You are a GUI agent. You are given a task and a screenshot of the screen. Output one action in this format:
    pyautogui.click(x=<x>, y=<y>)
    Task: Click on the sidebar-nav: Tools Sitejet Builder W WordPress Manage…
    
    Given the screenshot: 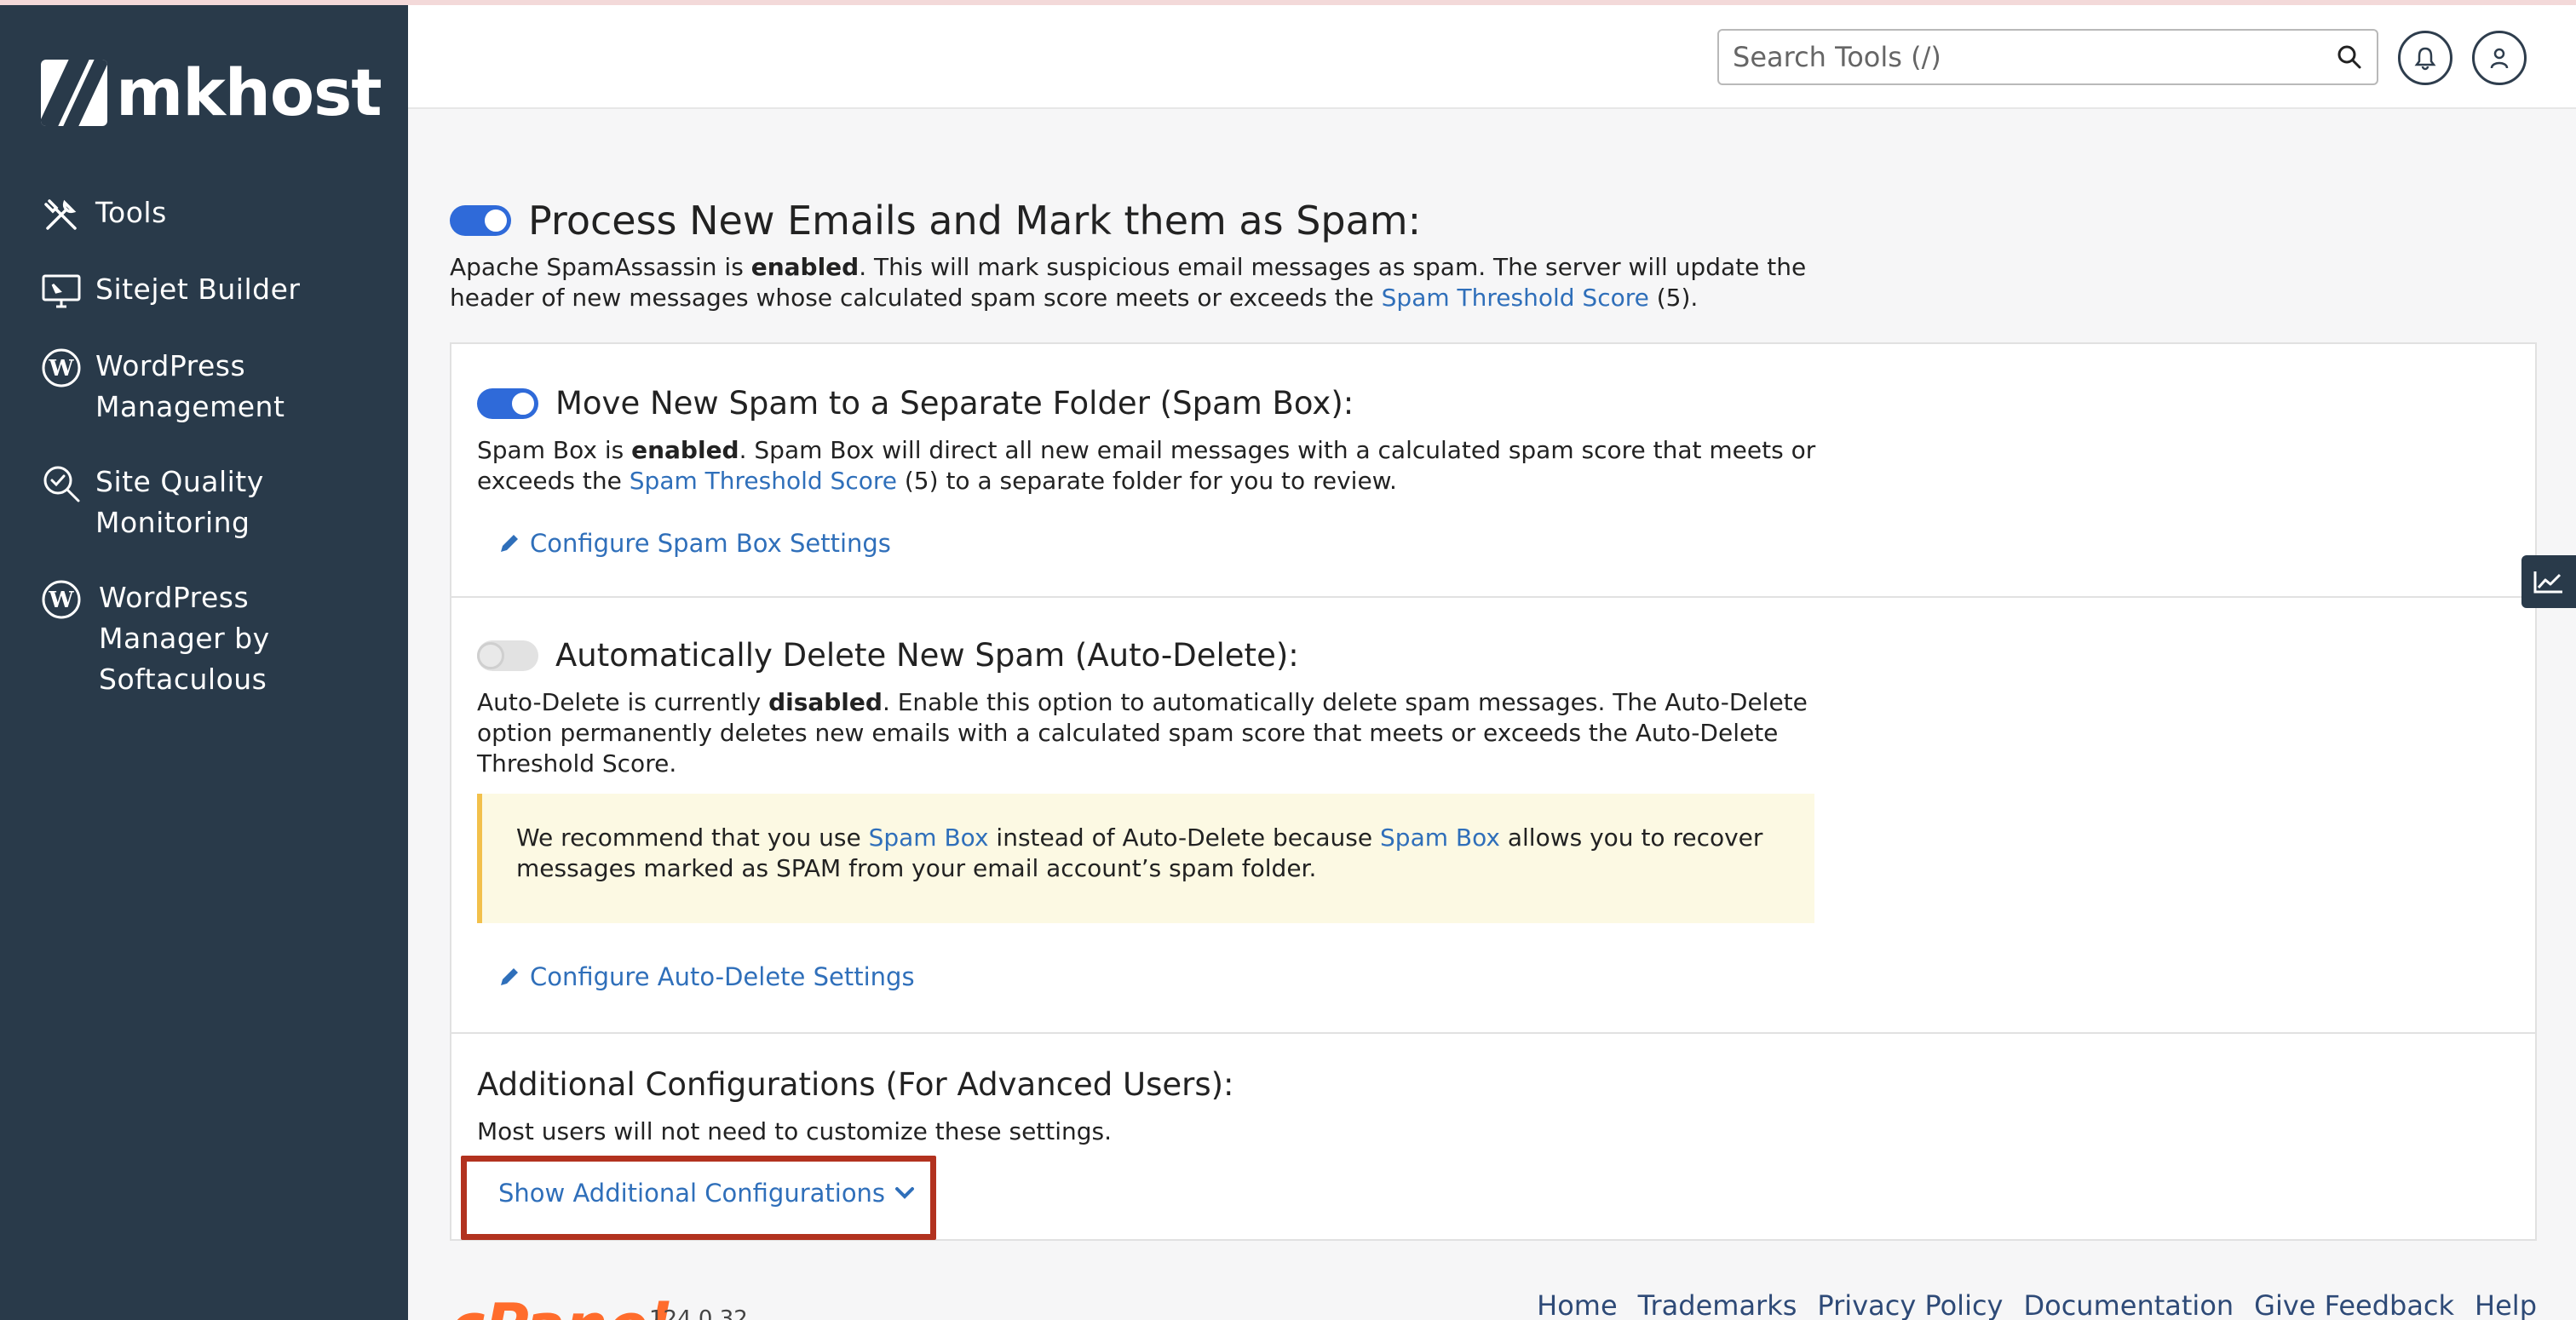 What is the action you would take?
    pyautogui.click(x=220, y=463)
    